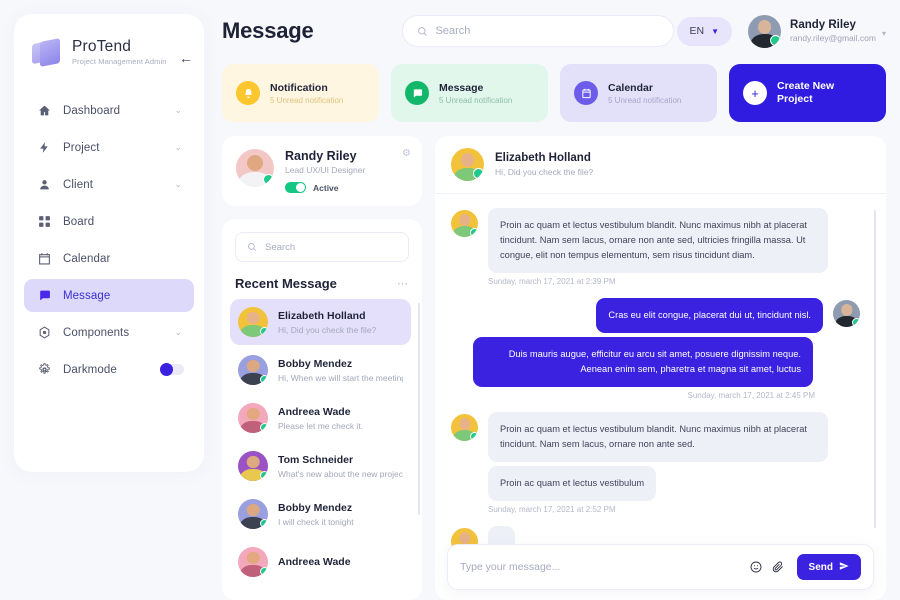 This screenshot has height=600, width=900. Describe the element at coordinates (321, 156) in the screenshot. I see `profile-name: Randy Riley` at that location.